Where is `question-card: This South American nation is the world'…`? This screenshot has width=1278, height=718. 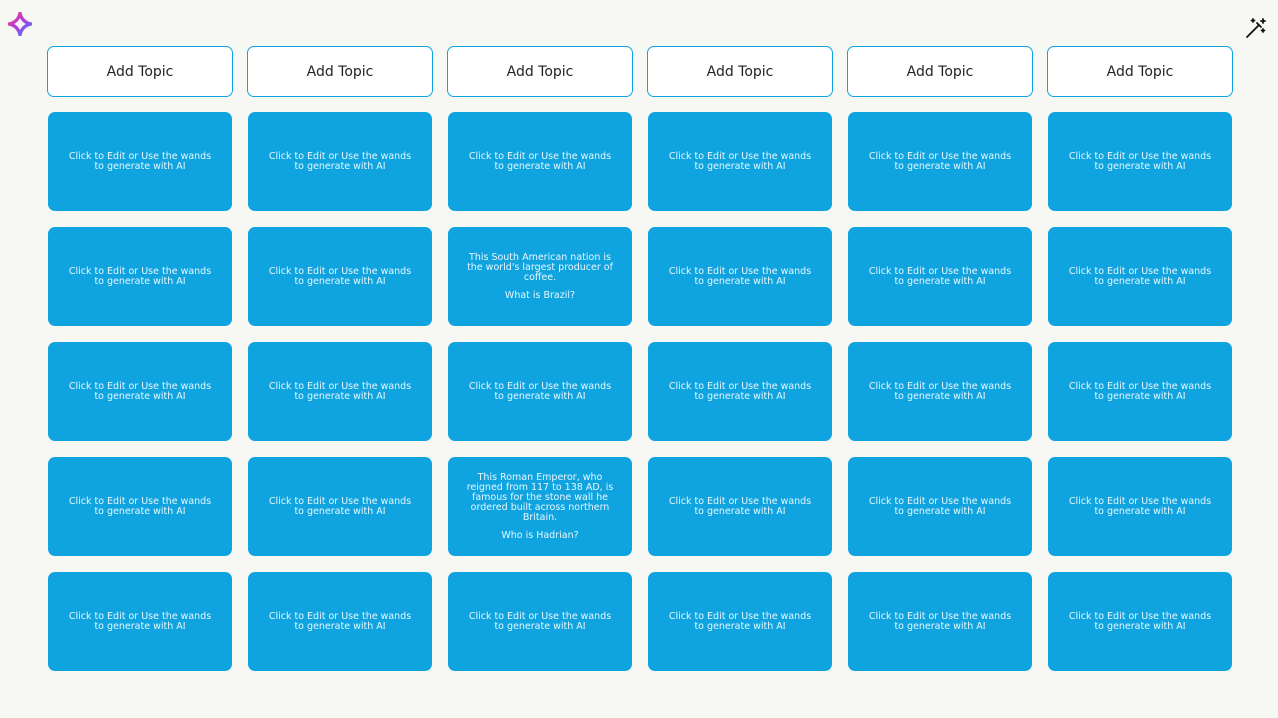 question-card: This South American nation is the world'… is located at coordinates (540, 276).